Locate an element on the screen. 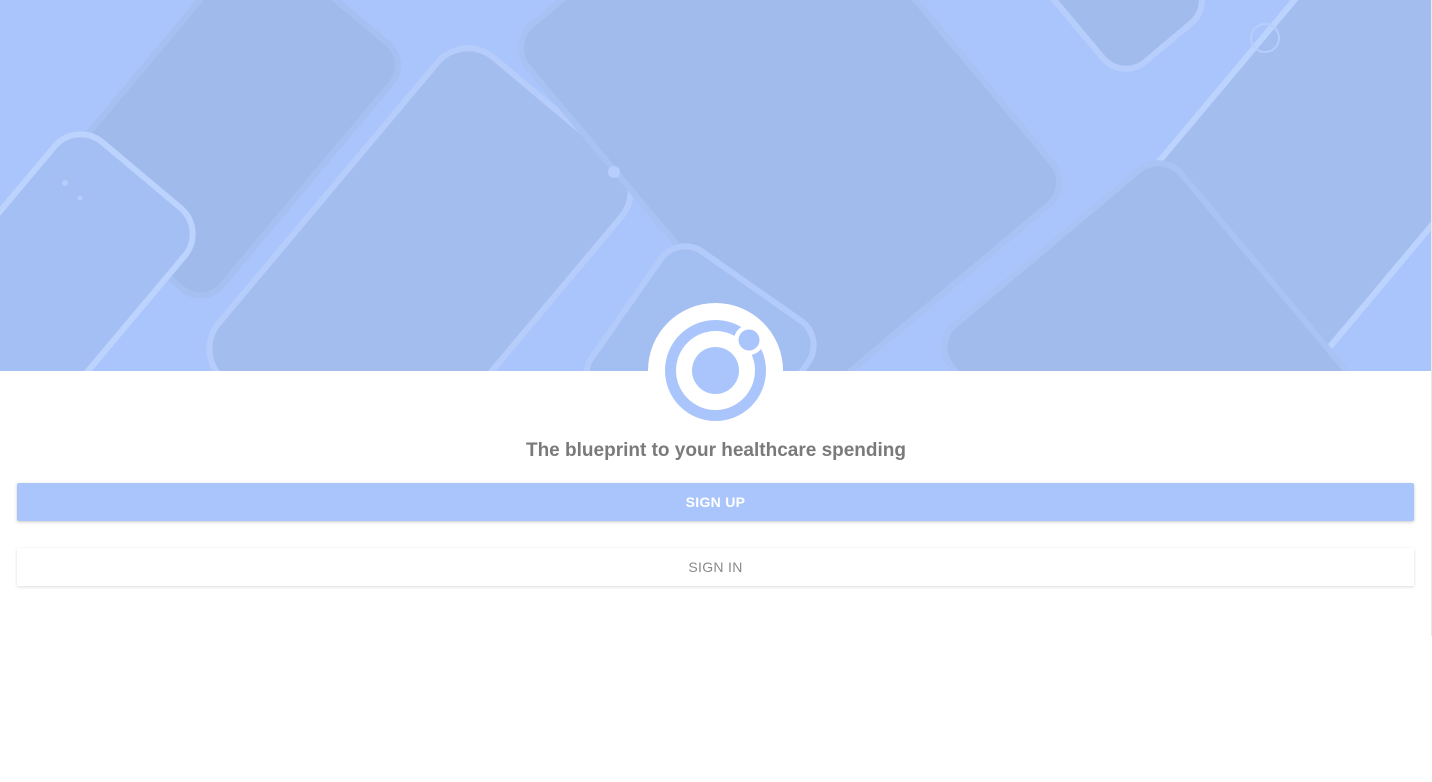  sign-up-button: SIGN UP is located at coordinates (715, 502).